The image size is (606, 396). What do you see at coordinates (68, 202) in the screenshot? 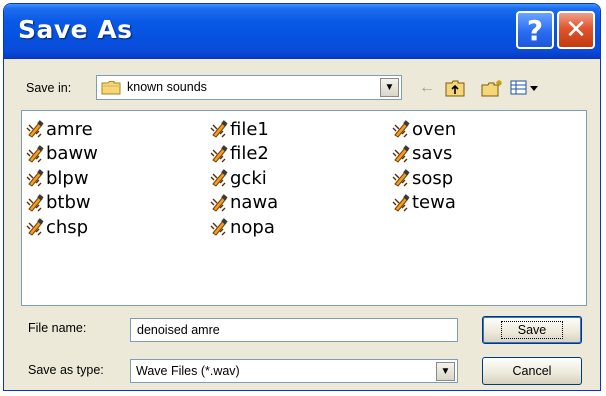
I see `file-item-label: btbw` at bounding box center [68, 202].